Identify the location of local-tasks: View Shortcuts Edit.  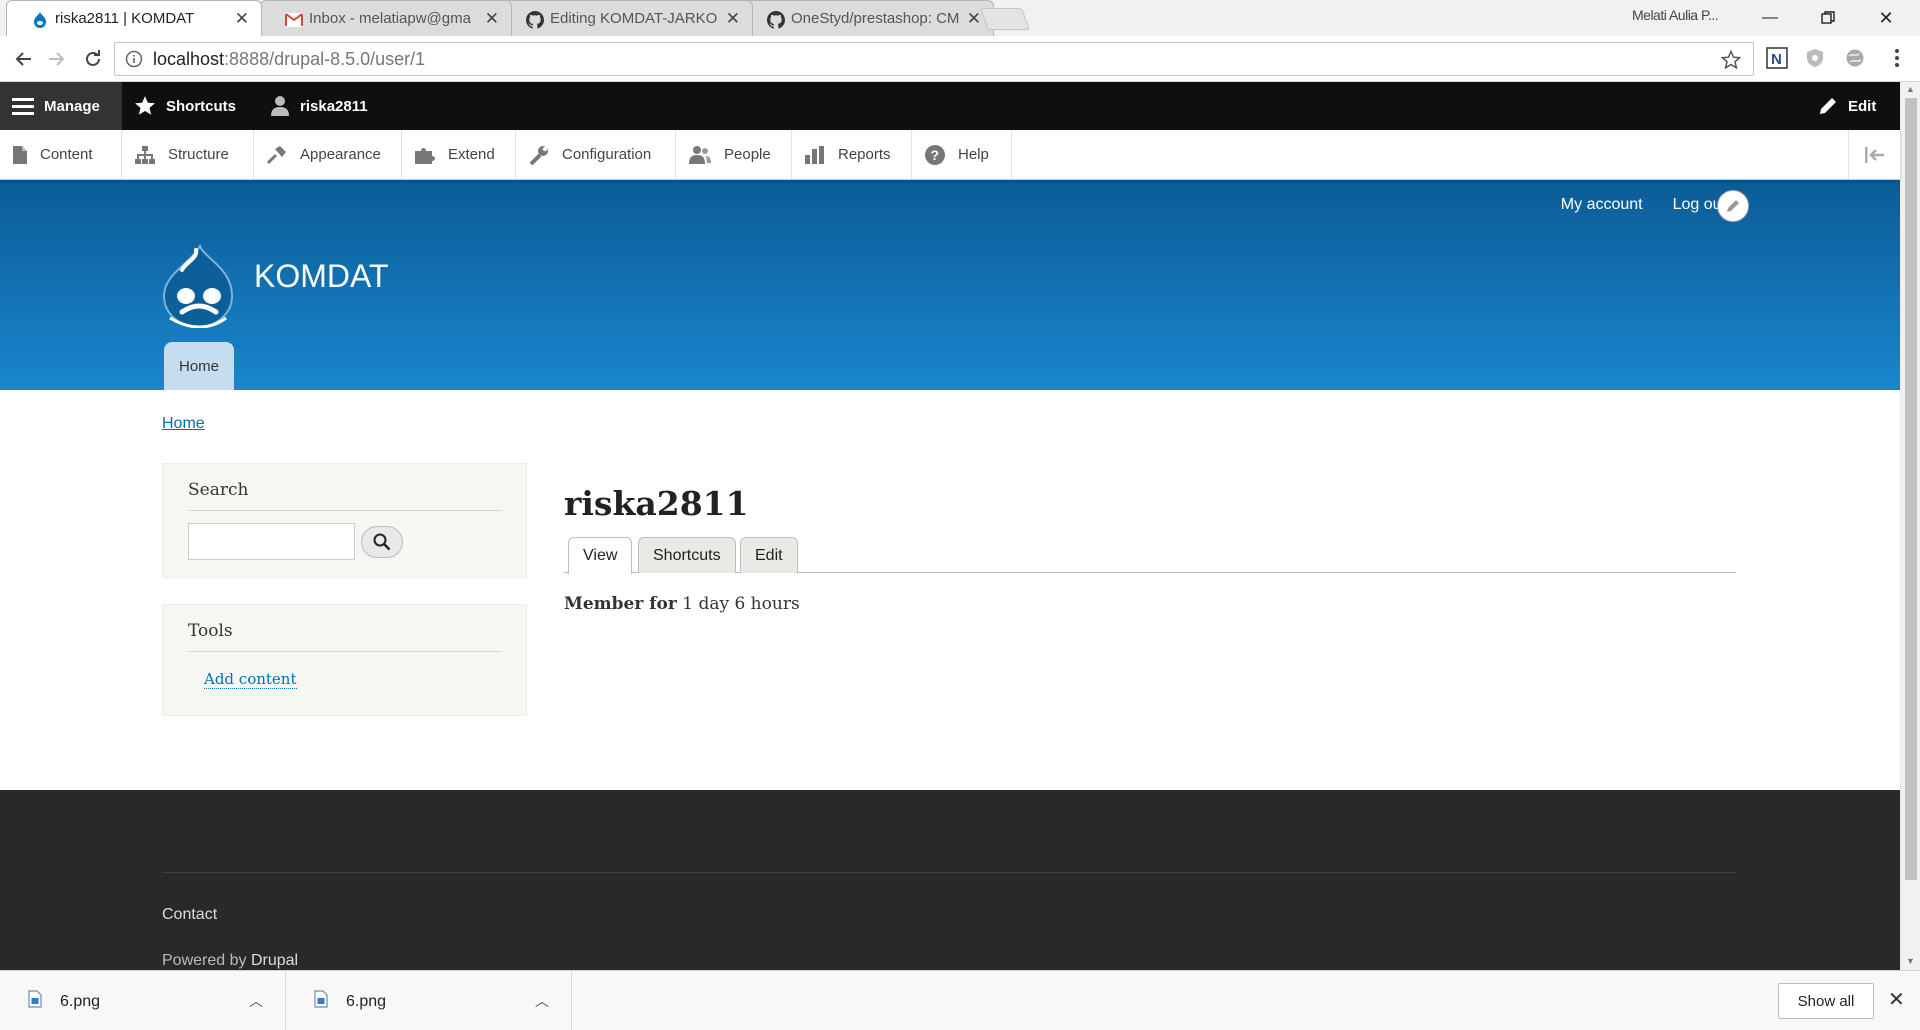
(1150, 555).